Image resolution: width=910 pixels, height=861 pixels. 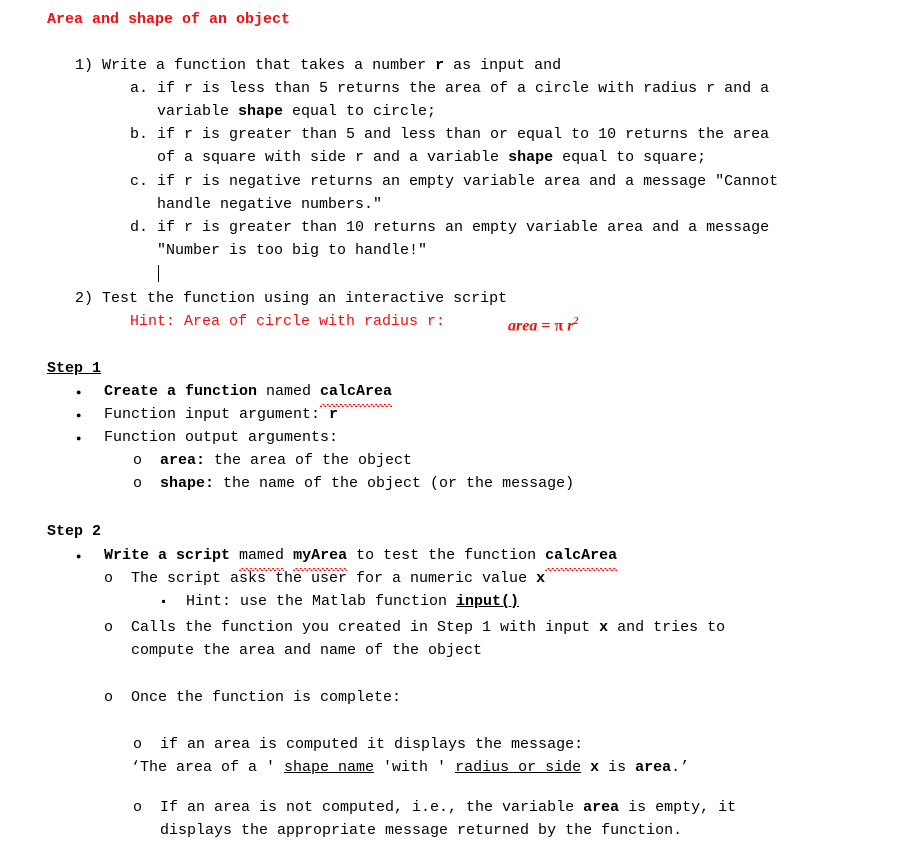 I want to click on page-title: Area and shape of an object, so click(x=169, y=19).